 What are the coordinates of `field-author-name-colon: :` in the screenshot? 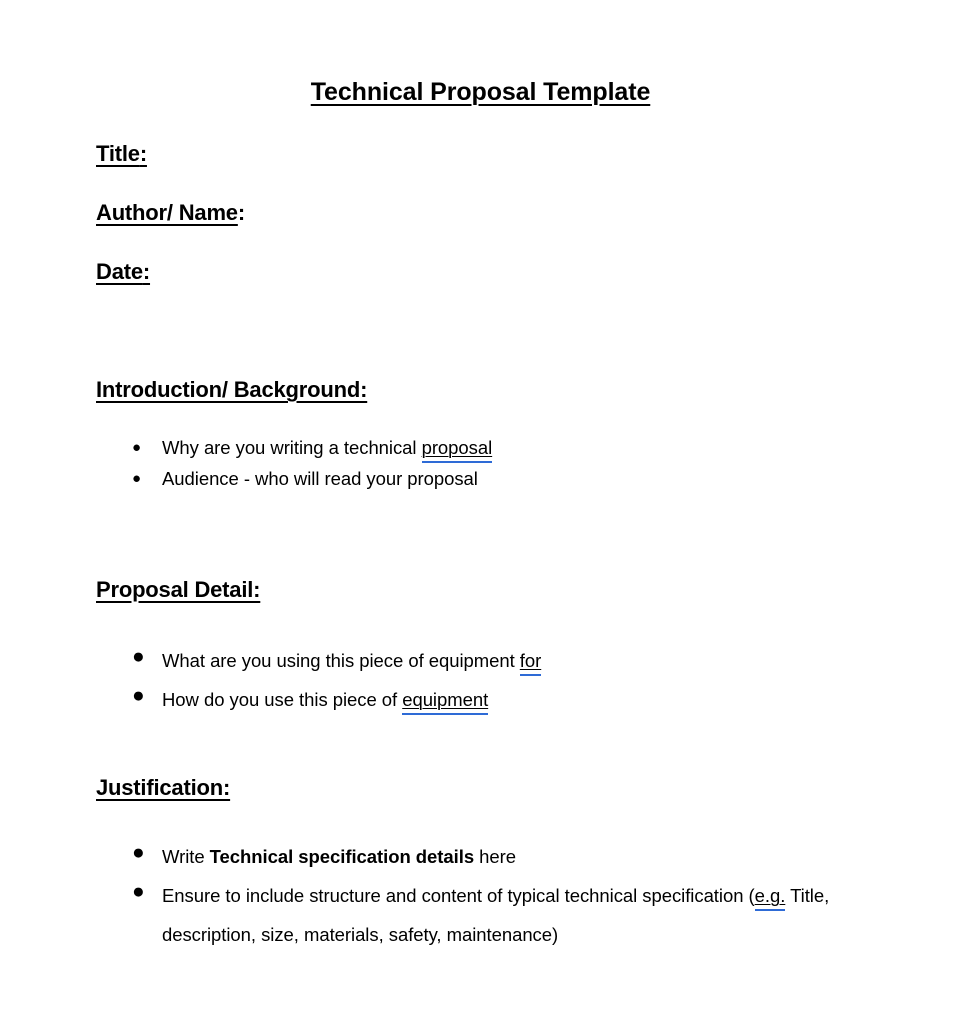 It's located at (241, 212).